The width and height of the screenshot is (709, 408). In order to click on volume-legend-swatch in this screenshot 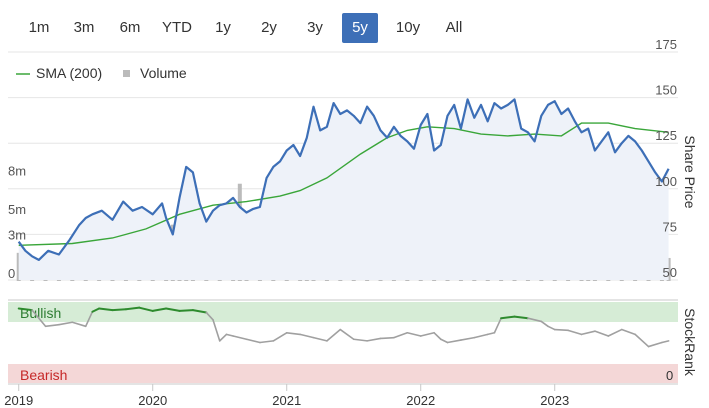, I will do `click(126, 73)`.